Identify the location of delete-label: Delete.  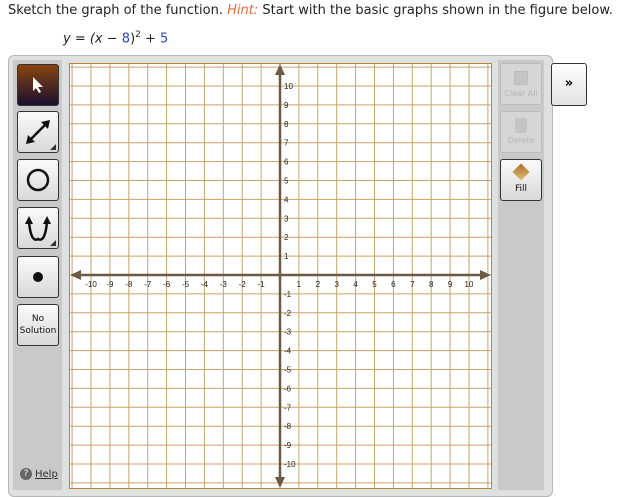
(521, 140).